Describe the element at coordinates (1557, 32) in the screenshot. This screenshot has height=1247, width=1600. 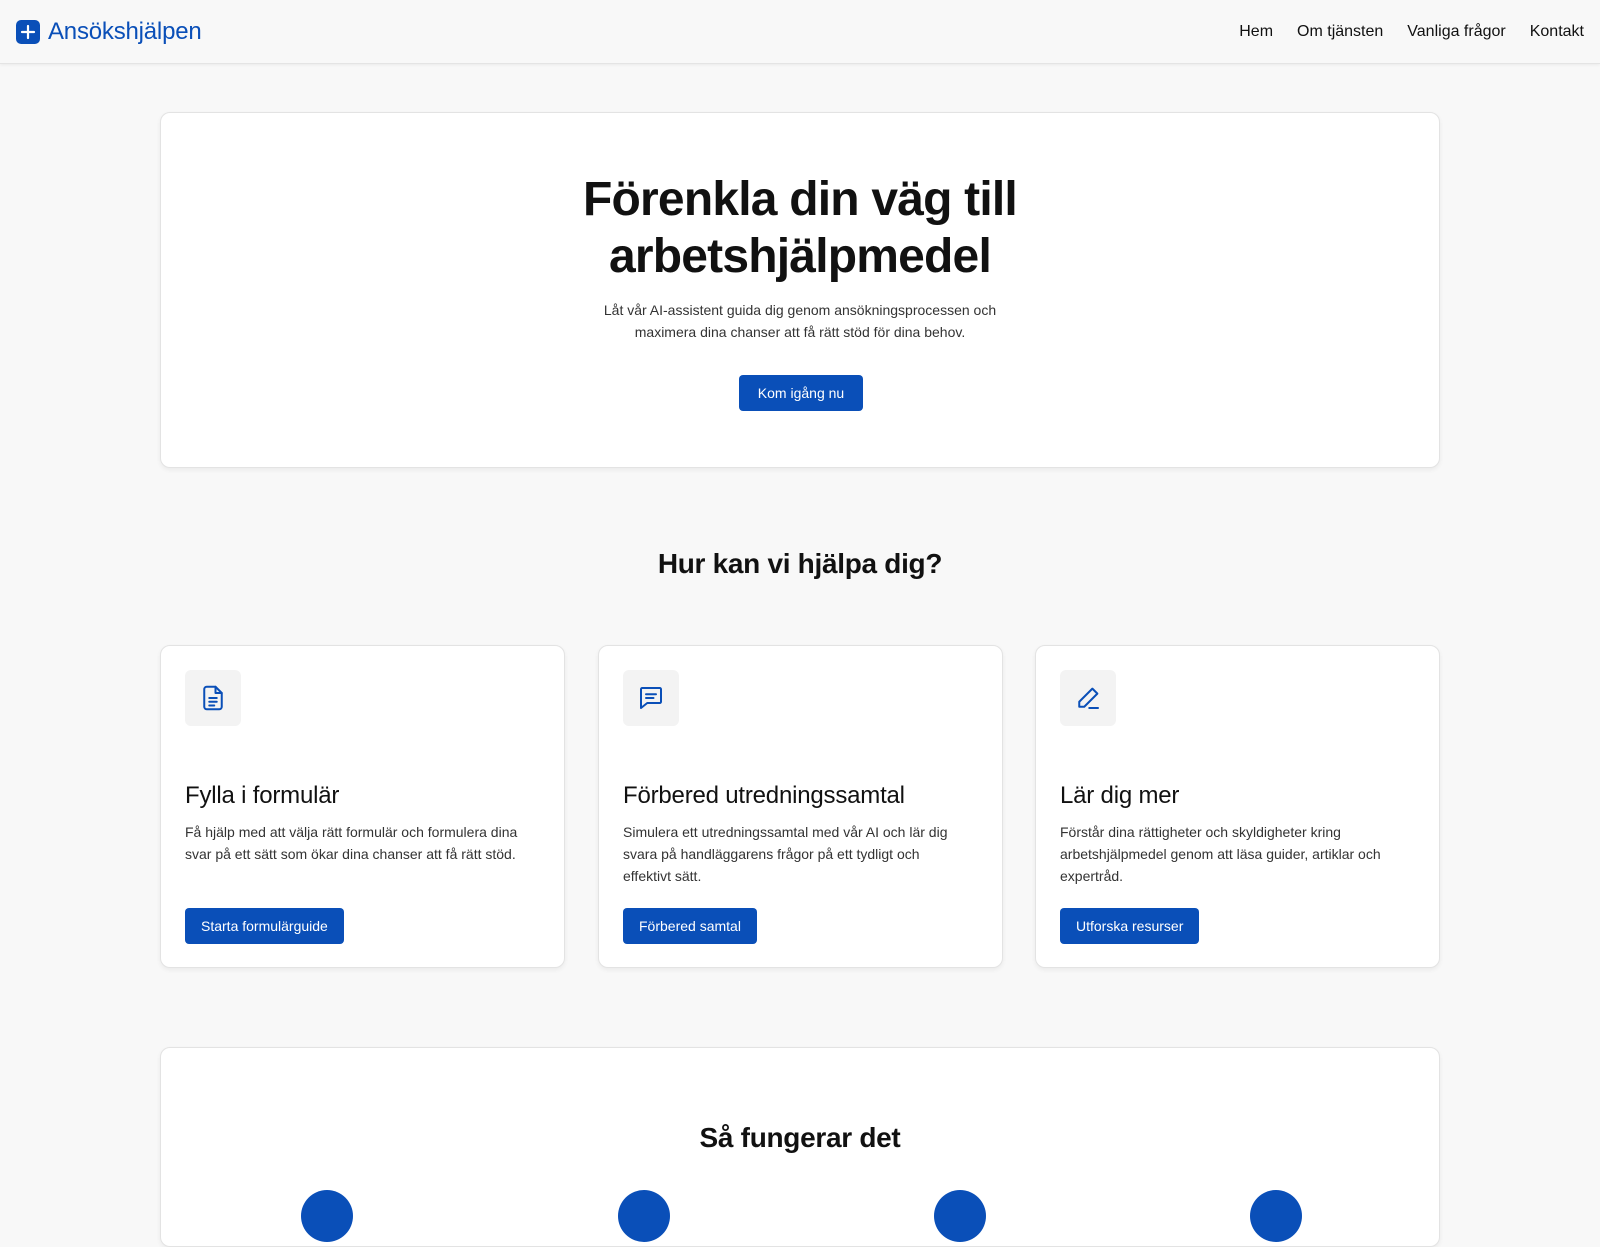
I see `nav-item-kontakt: Kontakt` at that location.